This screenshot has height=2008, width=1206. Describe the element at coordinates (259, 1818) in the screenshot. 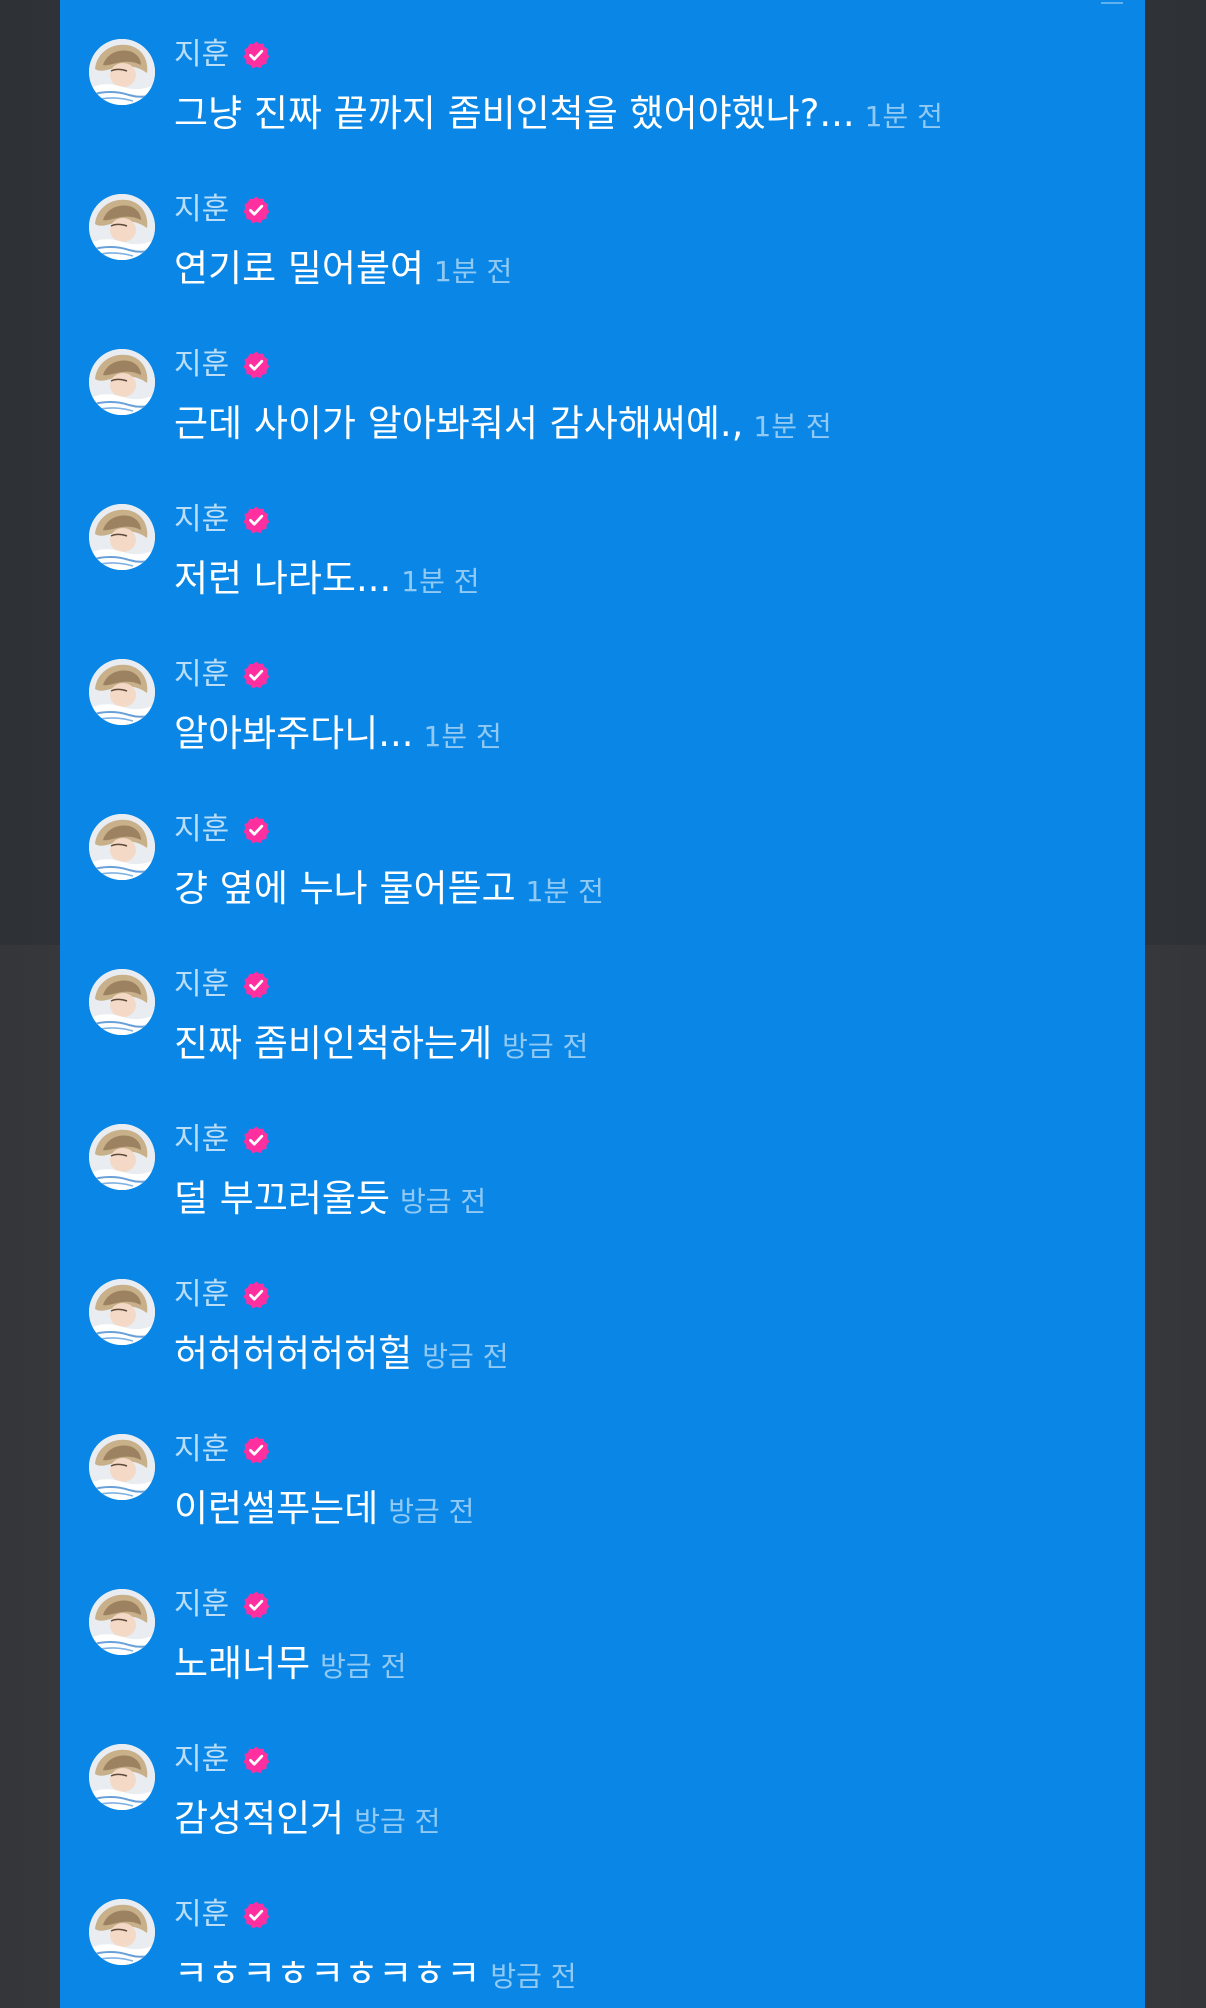

I see `message-text: 감성적인거` at that location.